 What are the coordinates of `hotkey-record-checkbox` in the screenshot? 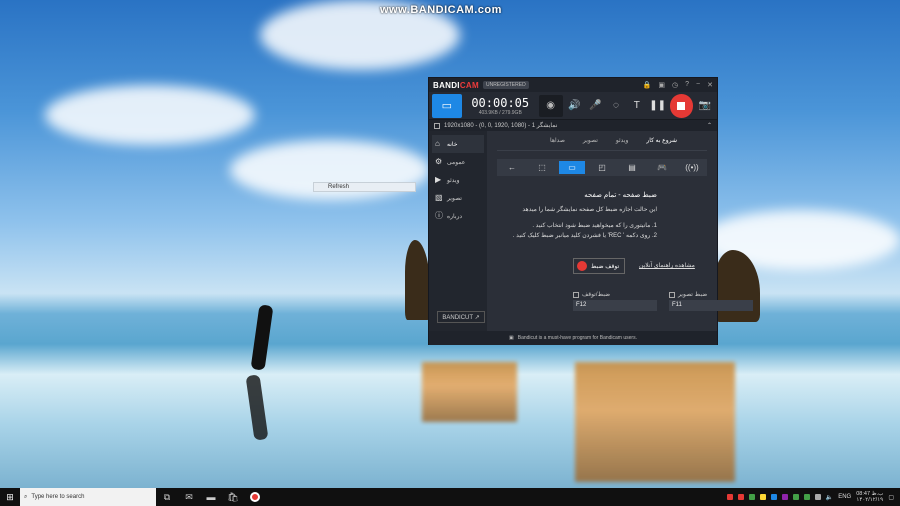 It's located at (576, 294).